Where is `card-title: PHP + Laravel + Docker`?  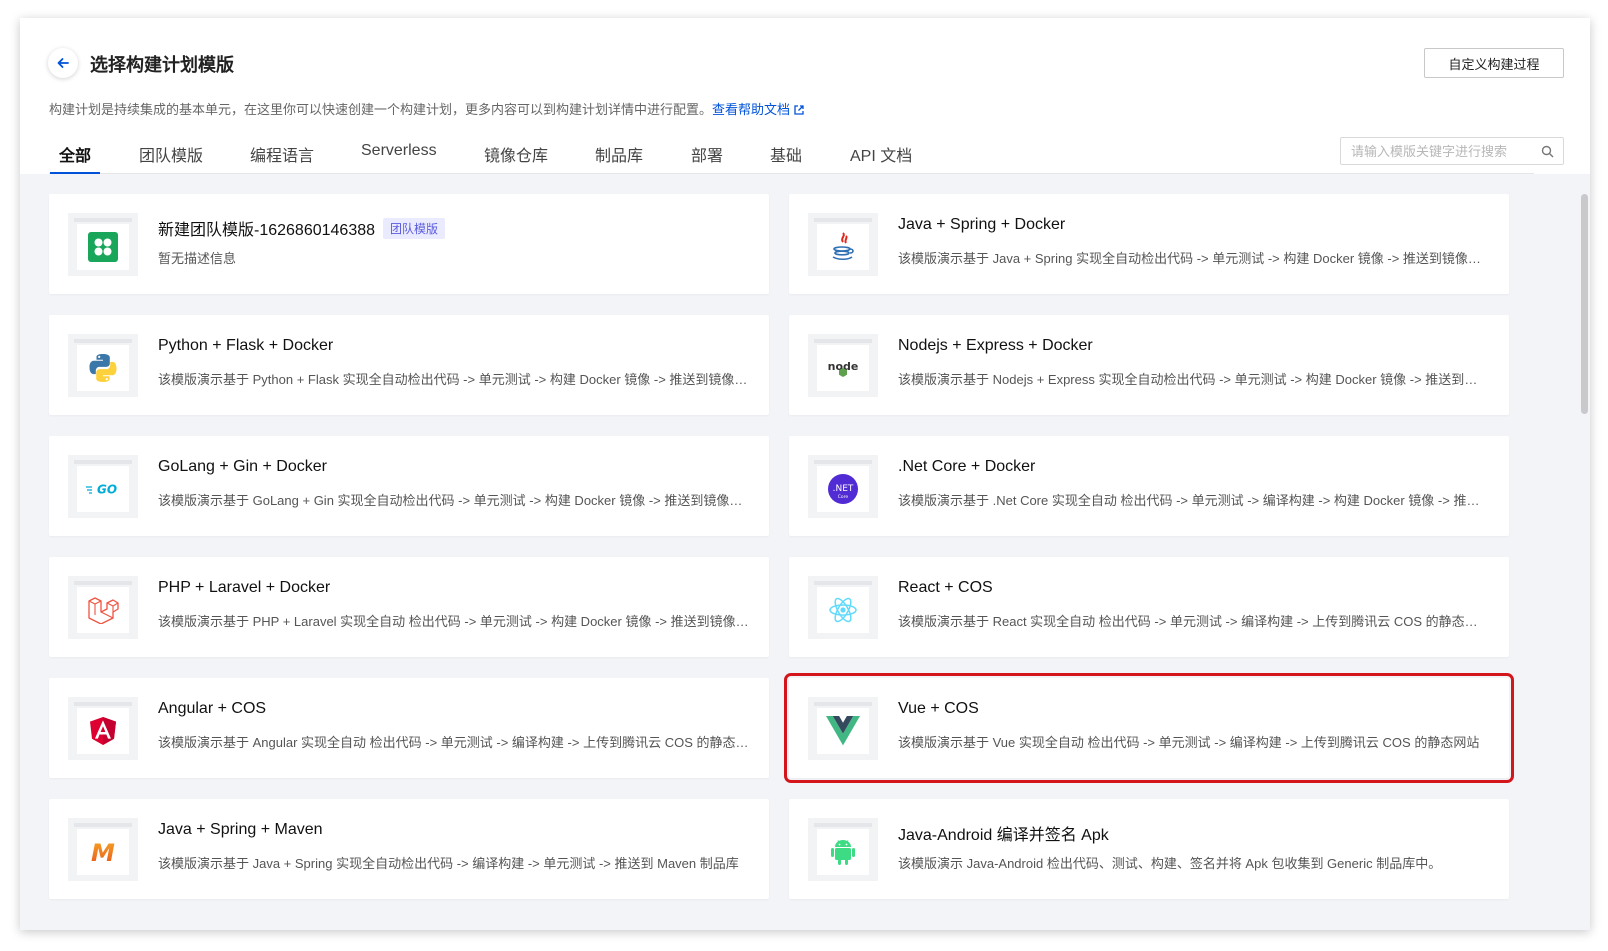 card-title: PHP + Laravel + Docker is located at coordinates (244, 587).